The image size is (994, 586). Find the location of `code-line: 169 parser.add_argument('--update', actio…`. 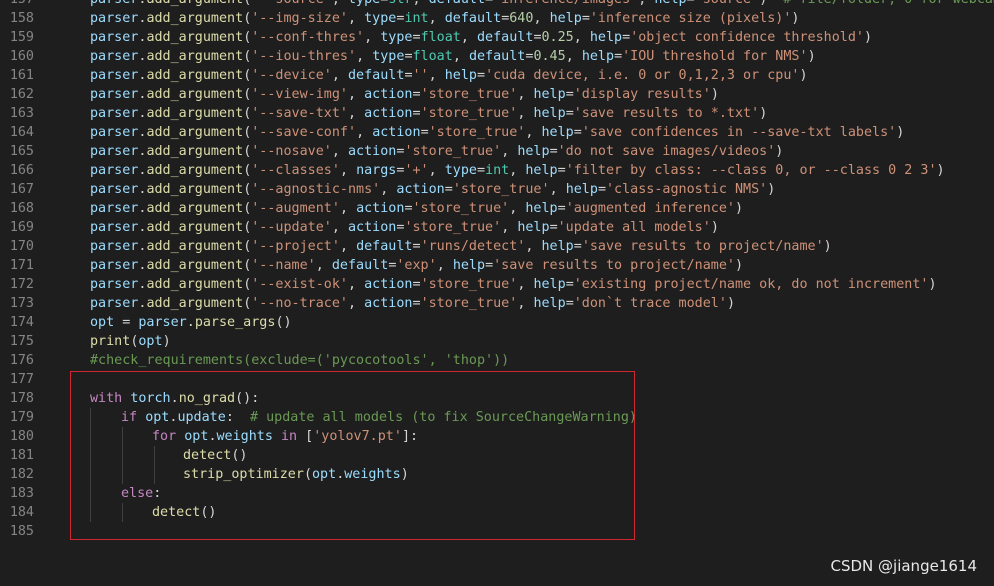

code-line: 169 parser.add_argument('--update', actio… is located at coordinates (497, 227).